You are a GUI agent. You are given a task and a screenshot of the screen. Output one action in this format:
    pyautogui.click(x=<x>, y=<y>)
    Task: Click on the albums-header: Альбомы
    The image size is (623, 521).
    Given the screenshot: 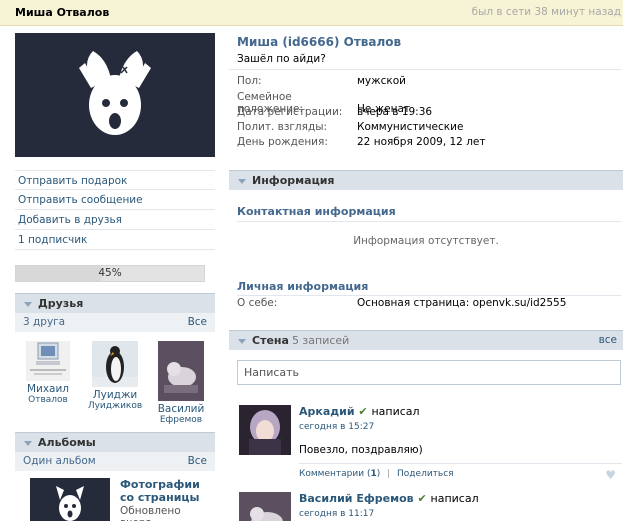 What is the action you would take?
    pyautogui.click(x=115, y=442)
    